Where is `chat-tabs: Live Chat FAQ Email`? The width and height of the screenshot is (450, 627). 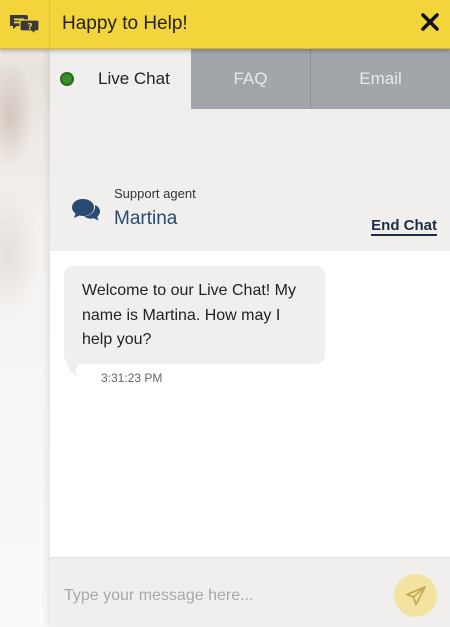
chat-tabs: Live Chat FAQ Email is located at coordinates (250, 79).